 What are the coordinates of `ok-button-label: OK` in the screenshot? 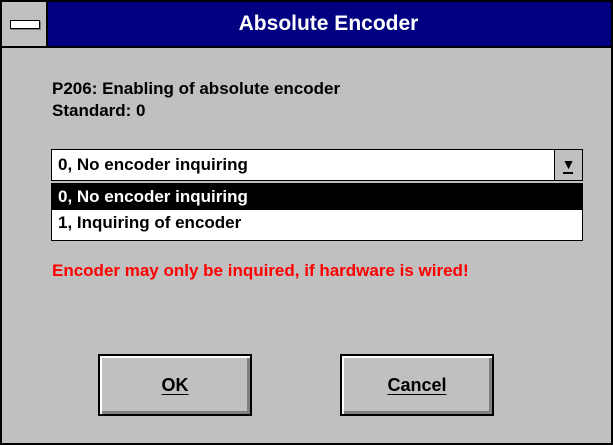 It's located at (175, 384).